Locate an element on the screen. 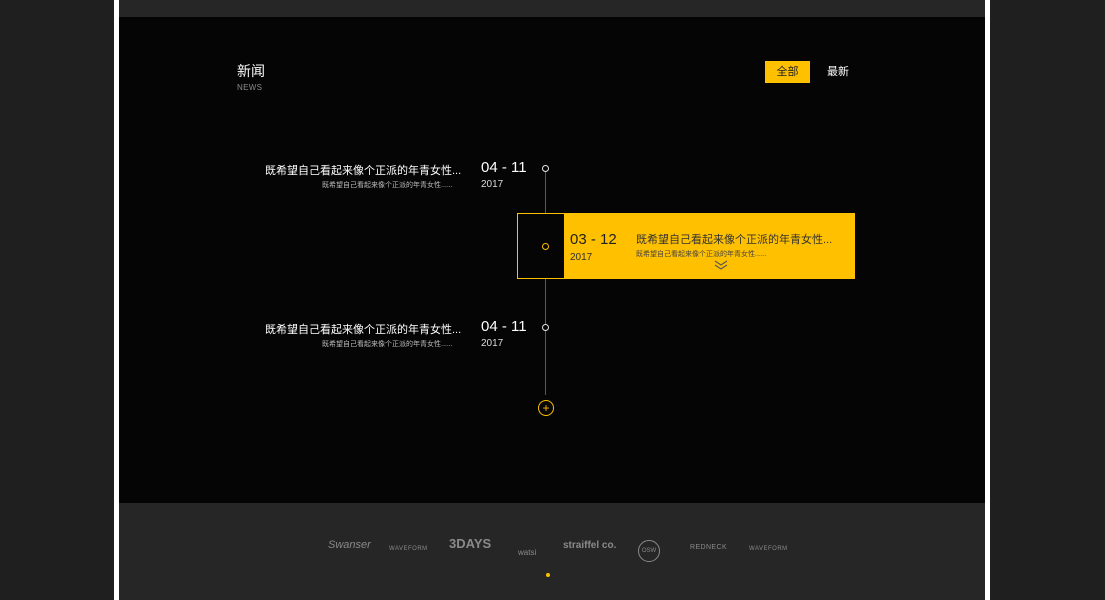 The width and height of the screenshot is (1105, 600). page-title: 新闻 is located at coordinates (251, 71).